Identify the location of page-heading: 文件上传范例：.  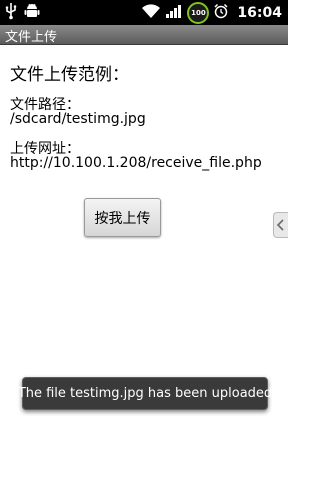
(69, 75).